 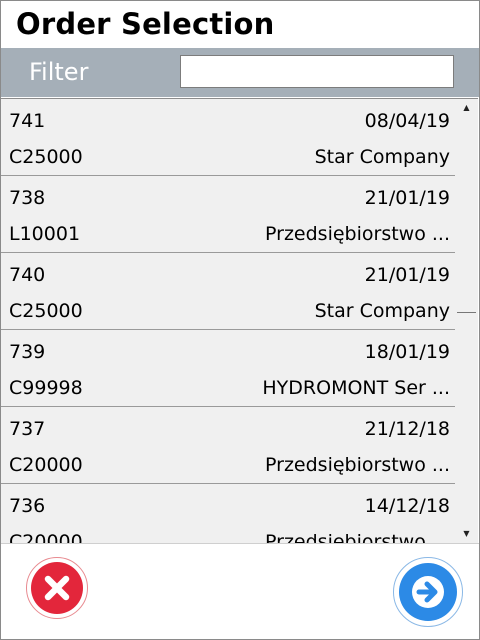 What do you see at coordinates (27, 352) in the screenshot?
I see `order-id: 739` at bounding box center [27, 352].